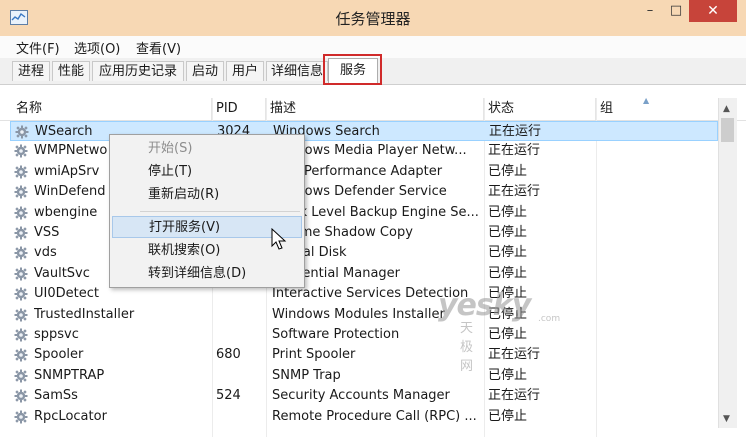  What do you see at coordinates (650, 11) in the screenshot?
I see `minimize-button: –` at bounding box center [650, 11].